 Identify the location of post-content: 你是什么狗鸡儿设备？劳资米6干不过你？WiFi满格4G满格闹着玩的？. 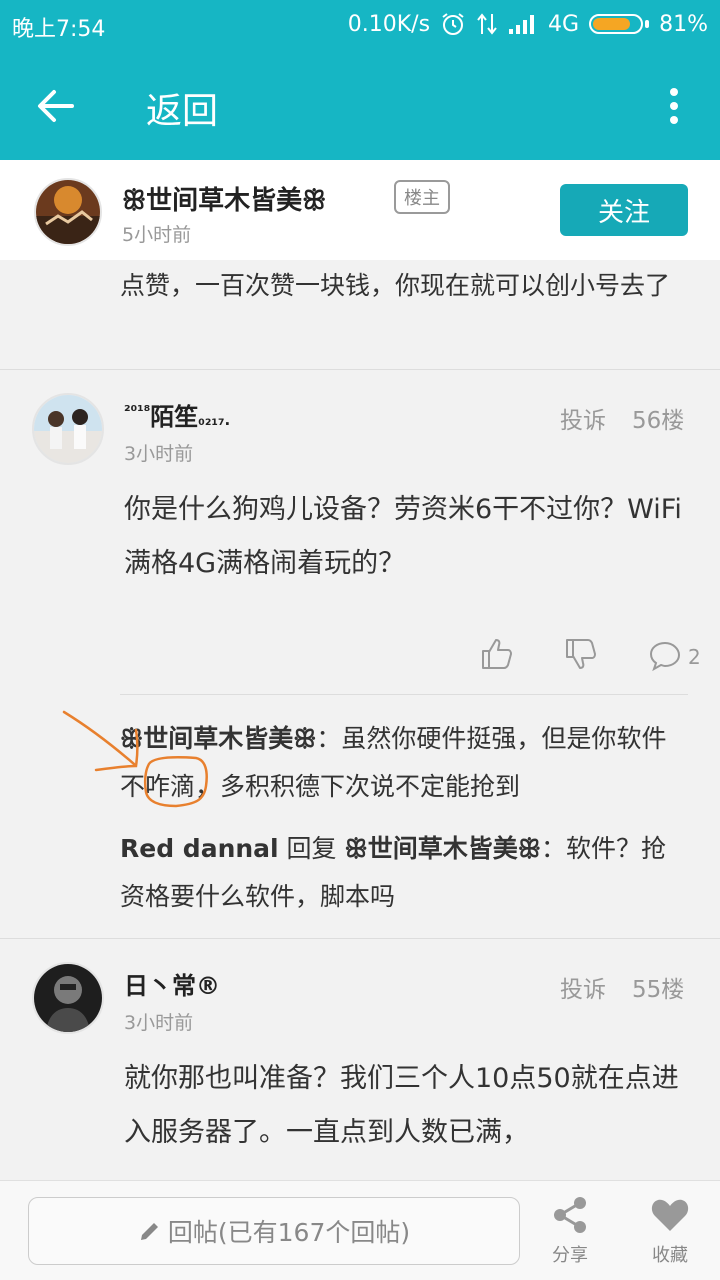
(403, 536).